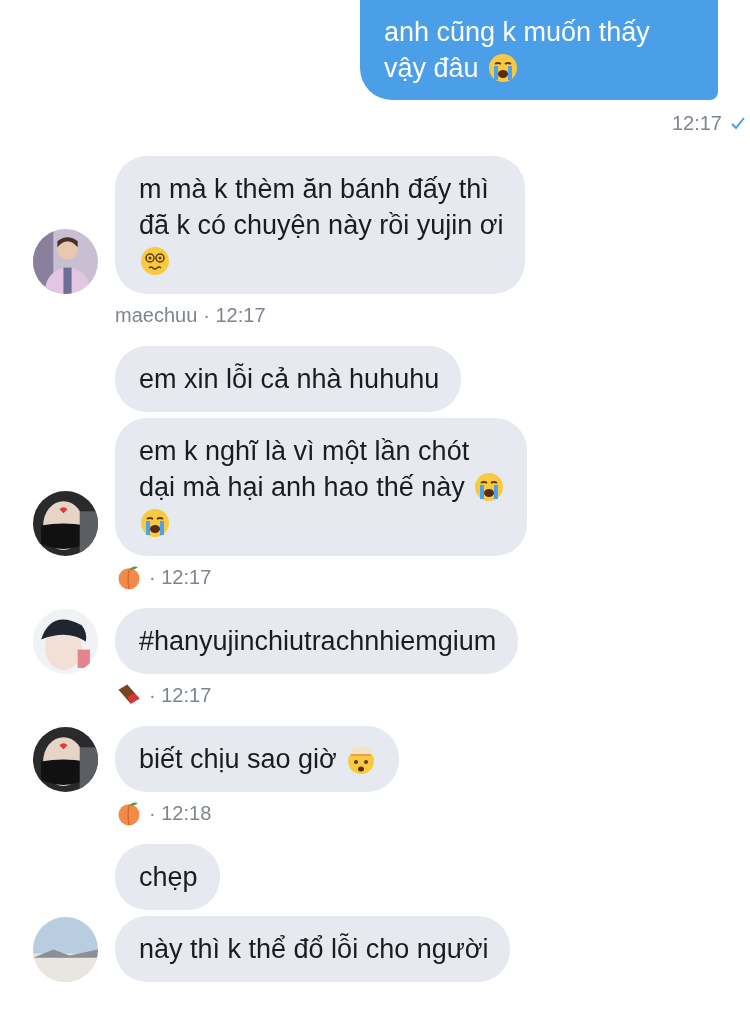 This screenshot has height=1011, width=750. I want to click on spiral-eyes-emoji-icon, so click(155, 261).